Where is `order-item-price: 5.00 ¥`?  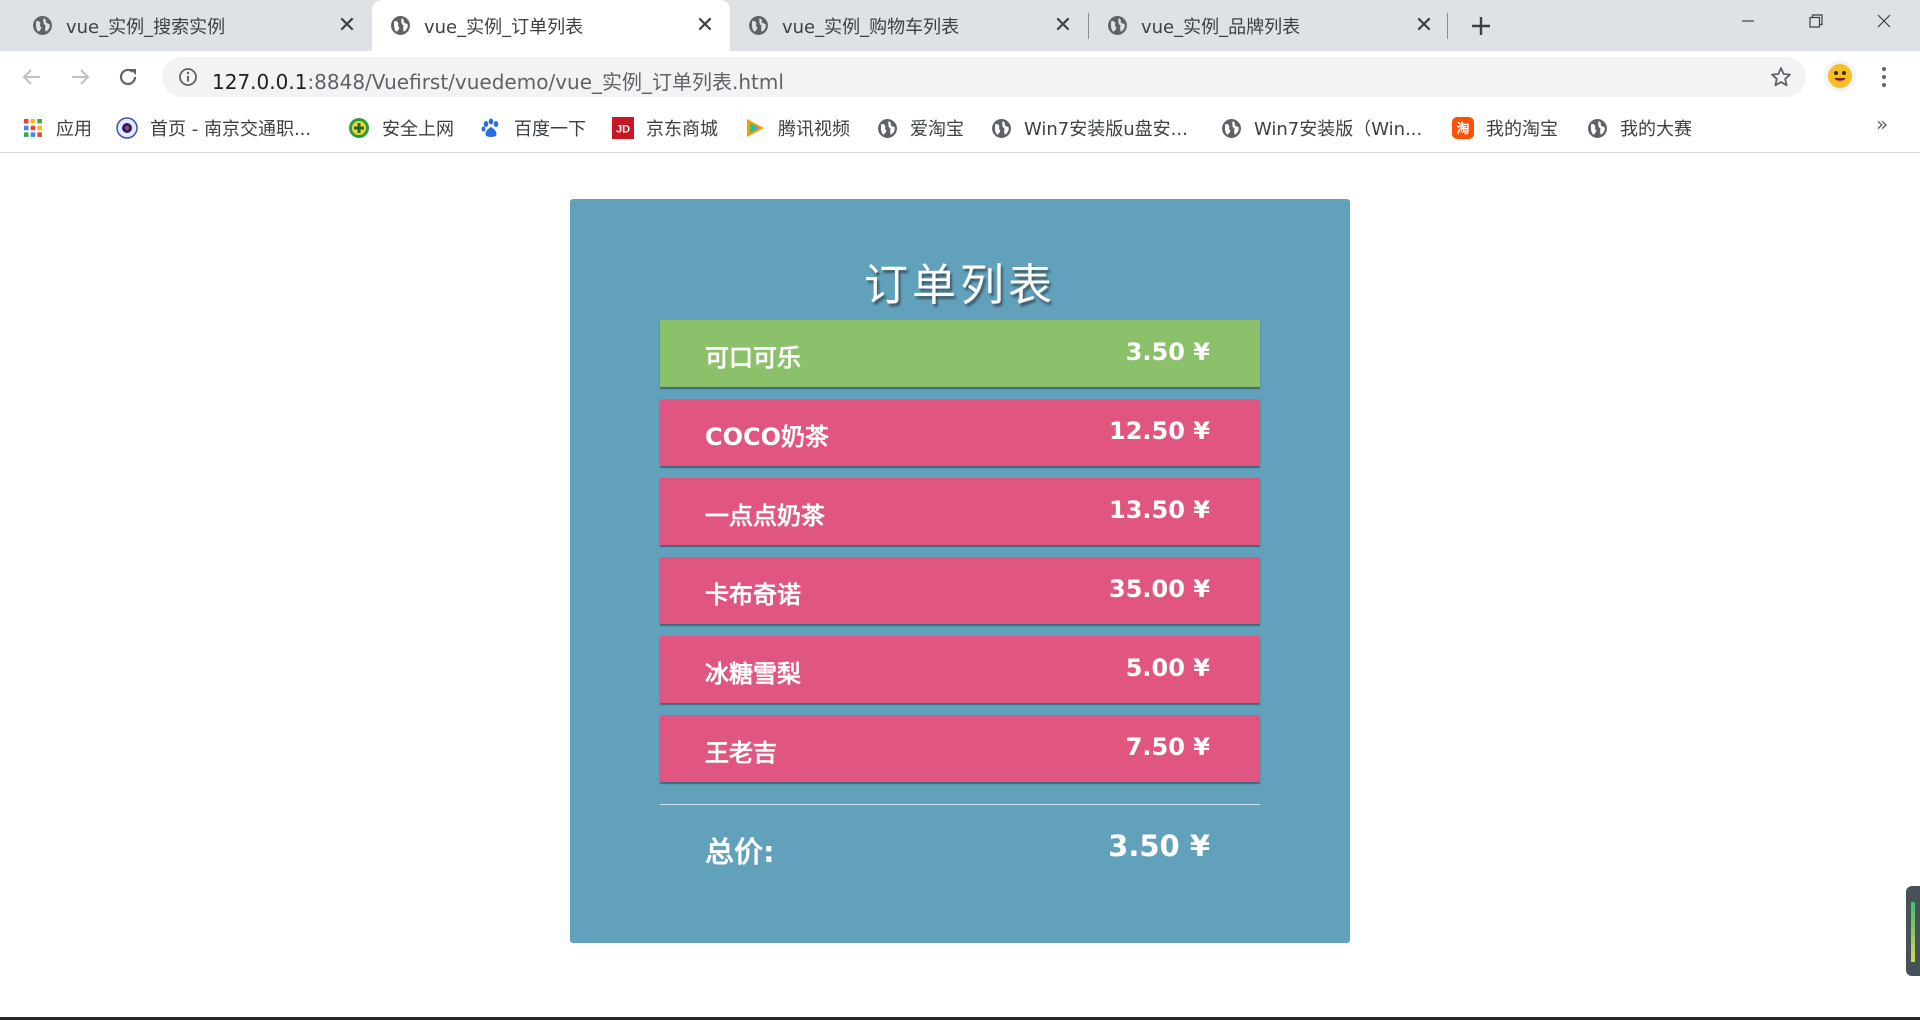 order-item-price: 5.00 ¥ is located at coordinates (1167, 668).